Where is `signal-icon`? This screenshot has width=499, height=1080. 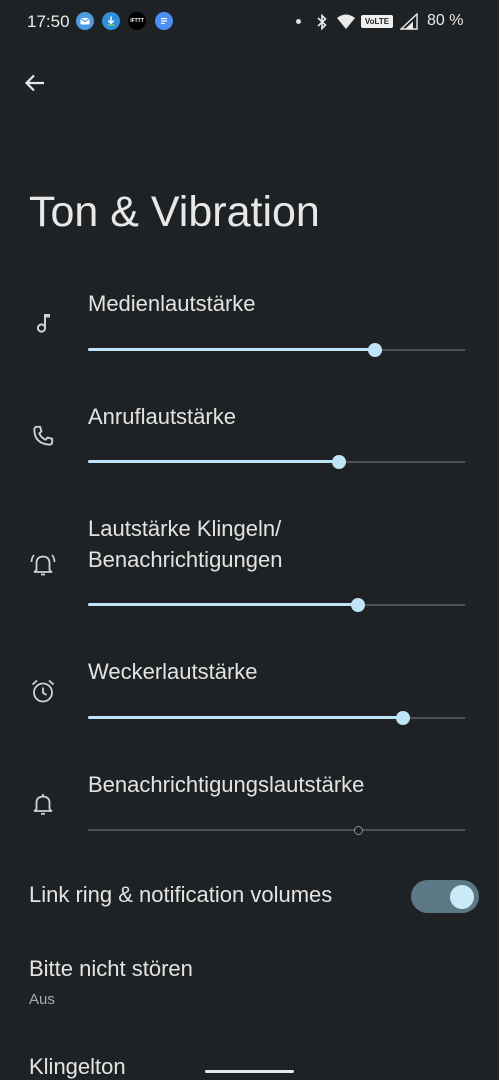 signal-icon is located at coordinates (408, 23).